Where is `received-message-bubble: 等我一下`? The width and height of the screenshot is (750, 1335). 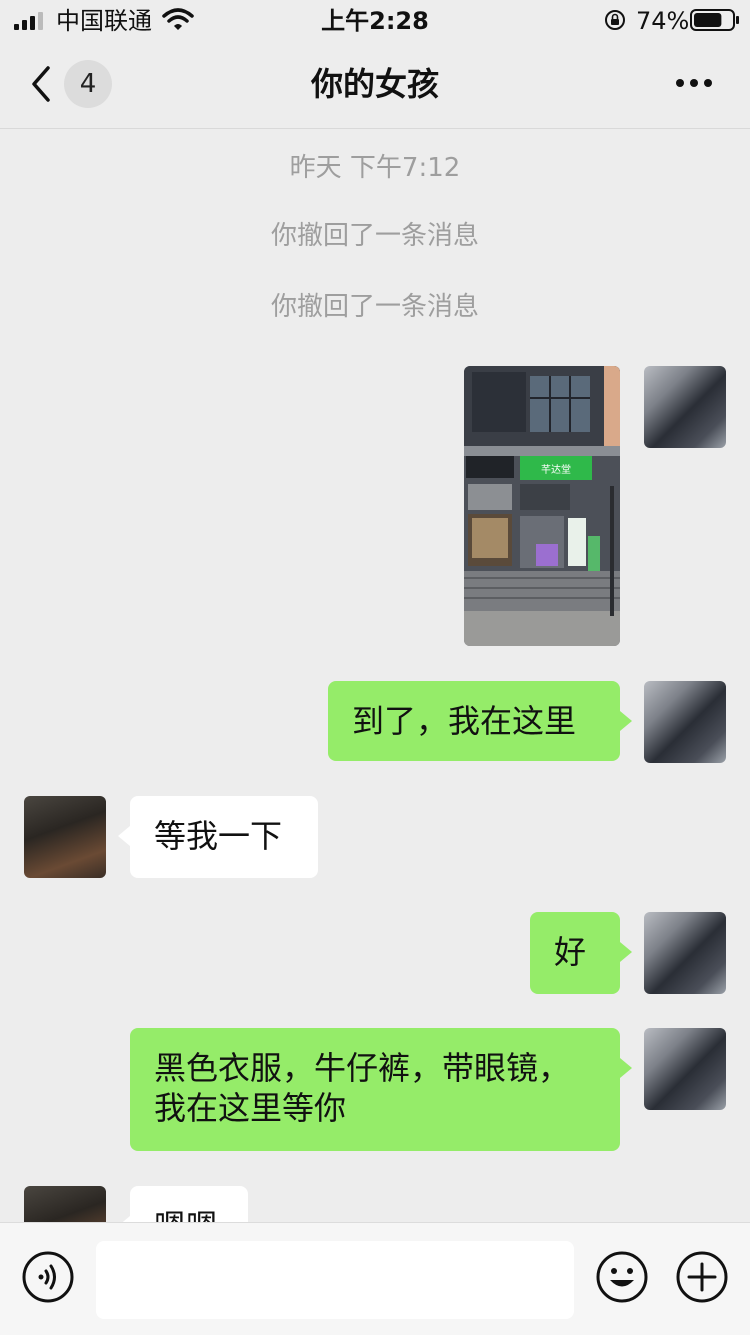
received-message-bubble: 等我一下 is located at coordinates (224, 837).